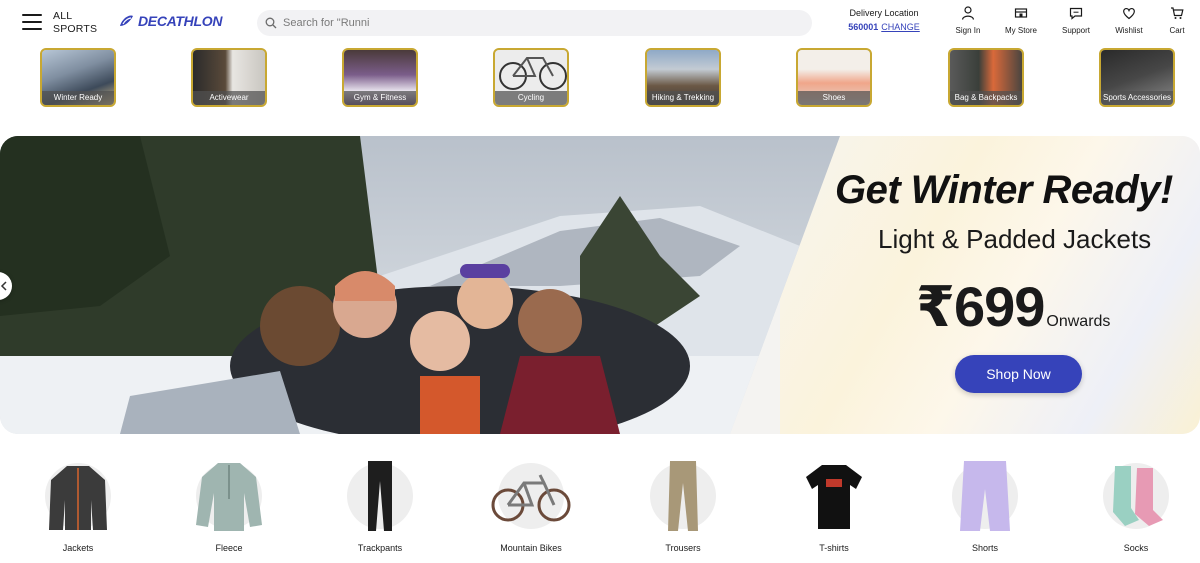  Describe the element at coordinates (1004, 190) in the screenshot. I see `banner-headline: Get Winter Ready!` at that location.